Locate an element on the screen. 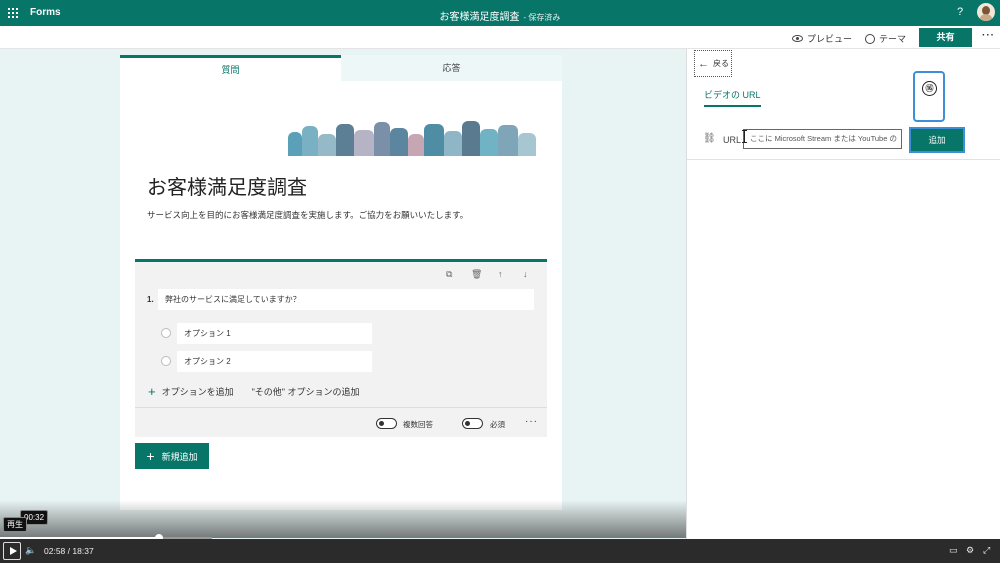  question-footer: 複数回答 必須 ··· is located at coordinates (341, 422).